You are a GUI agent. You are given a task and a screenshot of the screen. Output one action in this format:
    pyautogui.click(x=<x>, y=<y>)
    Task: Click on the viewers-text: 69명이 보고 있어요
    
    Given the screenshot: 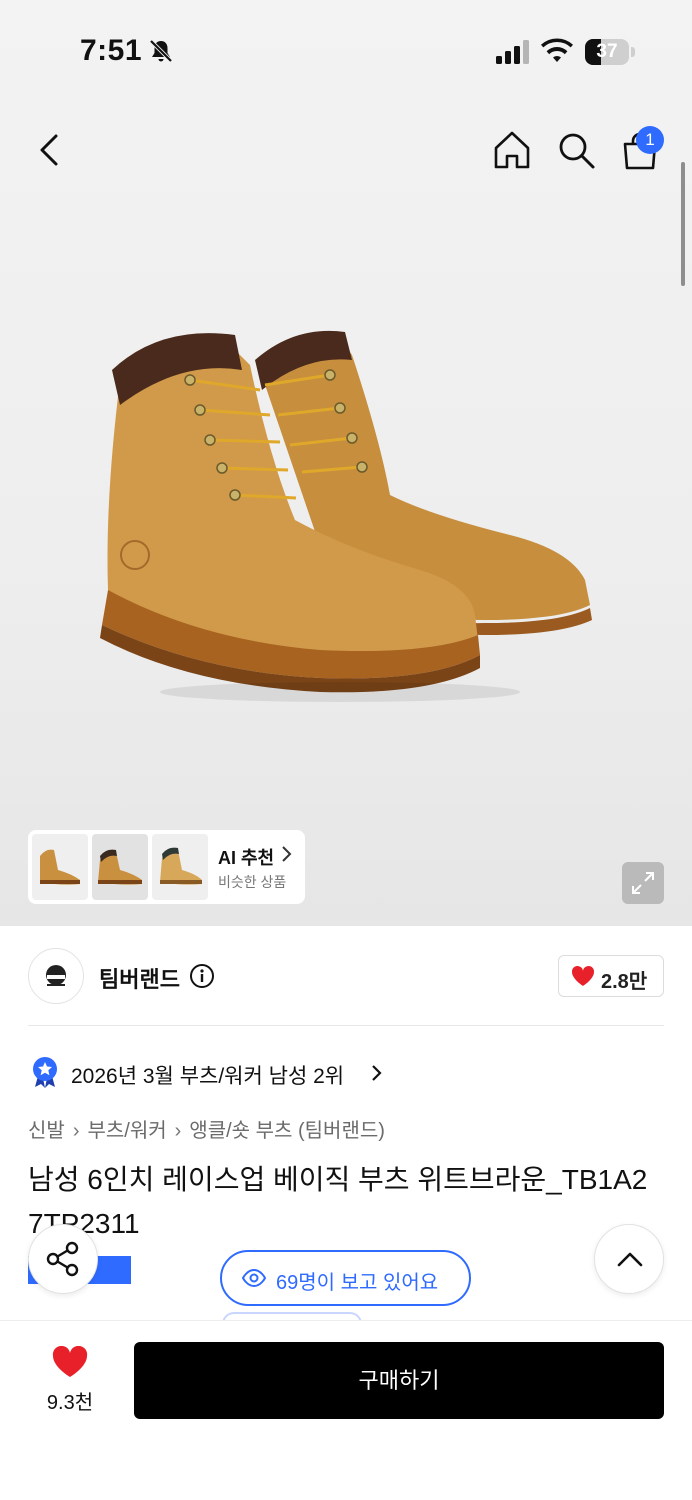 What is the action you would take?
    pyautogui.click(x=357, y=1283)
    